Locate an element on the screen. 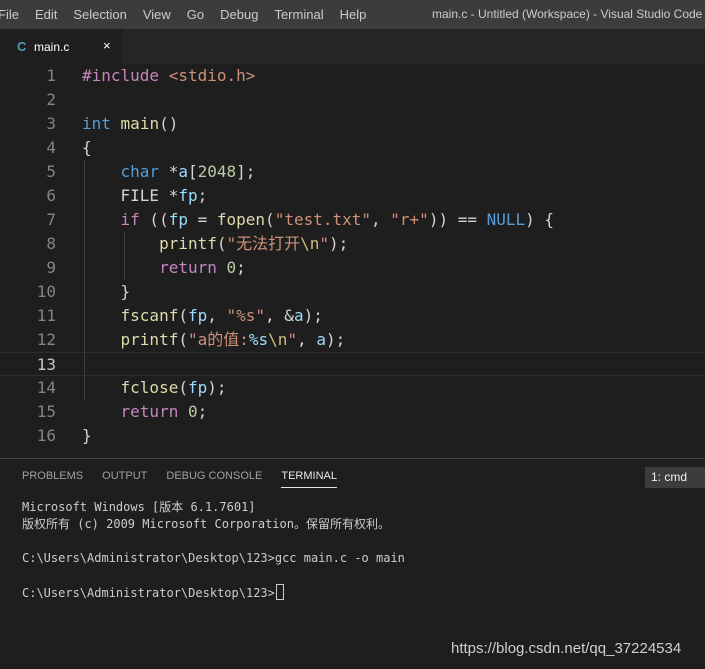  line-number: 7 is located at coordinates (51, 219).